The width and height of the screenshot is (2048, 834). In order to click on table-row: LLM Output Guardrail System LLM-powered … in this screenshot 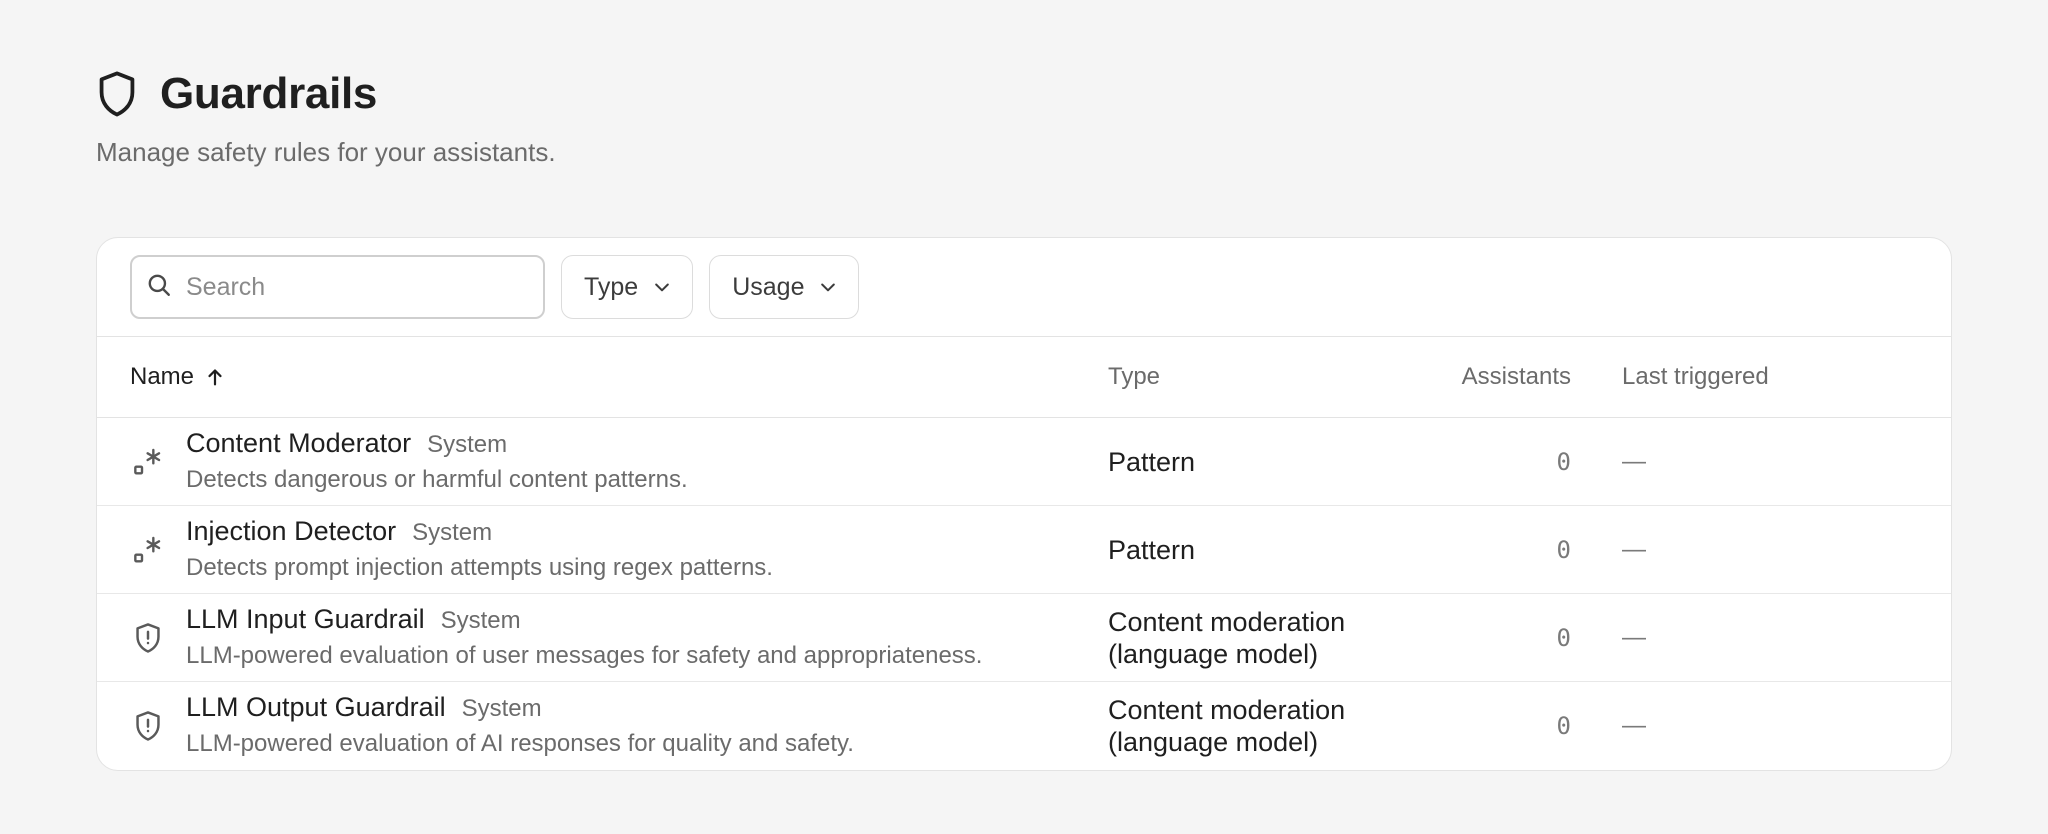, I will do `click(1024, 726)`.